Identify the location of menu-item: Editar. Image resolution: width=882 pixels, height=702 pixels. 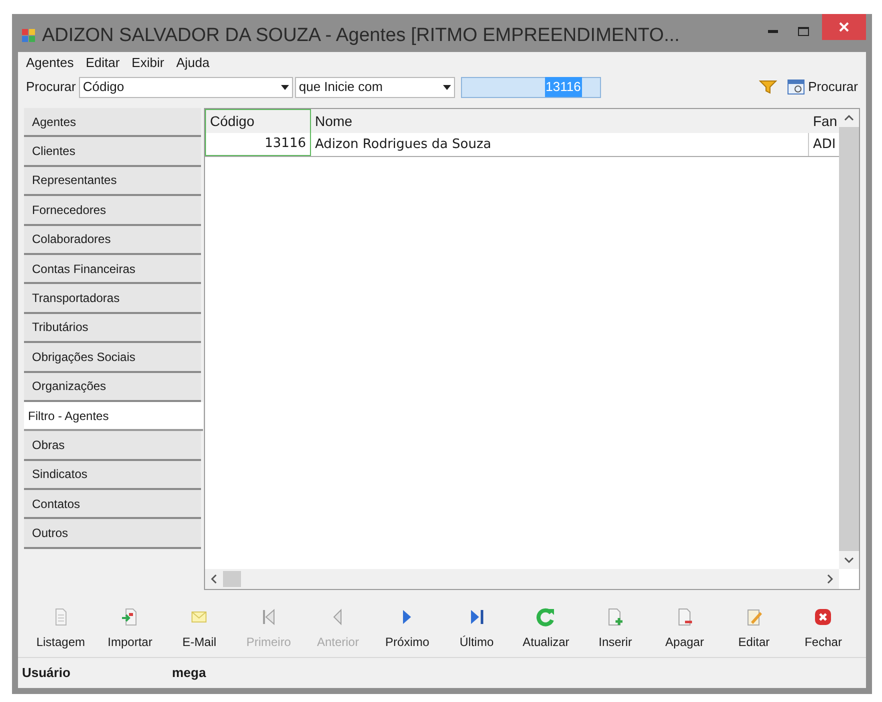
(103, 63).